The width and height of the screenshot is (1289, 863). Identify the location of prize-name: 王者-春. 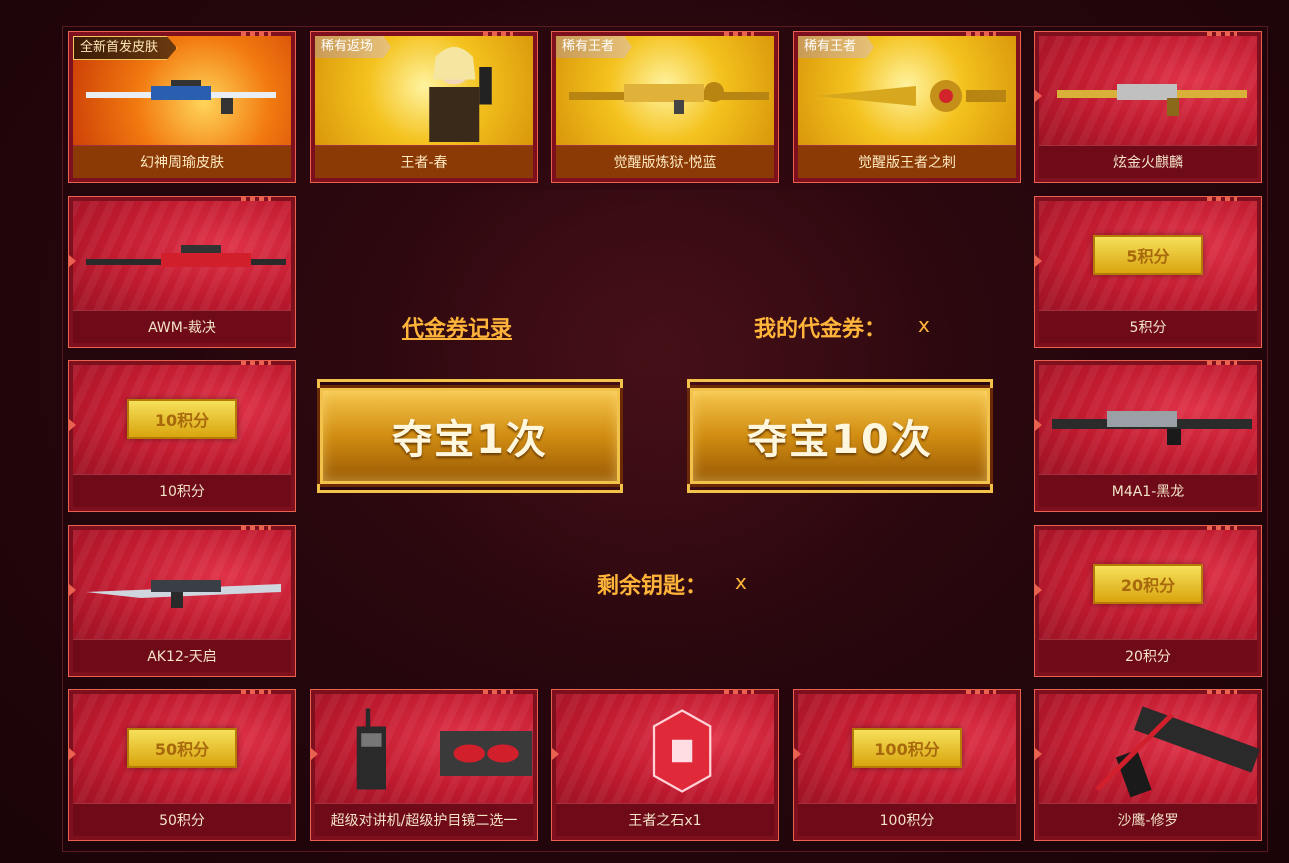
(424, 161).